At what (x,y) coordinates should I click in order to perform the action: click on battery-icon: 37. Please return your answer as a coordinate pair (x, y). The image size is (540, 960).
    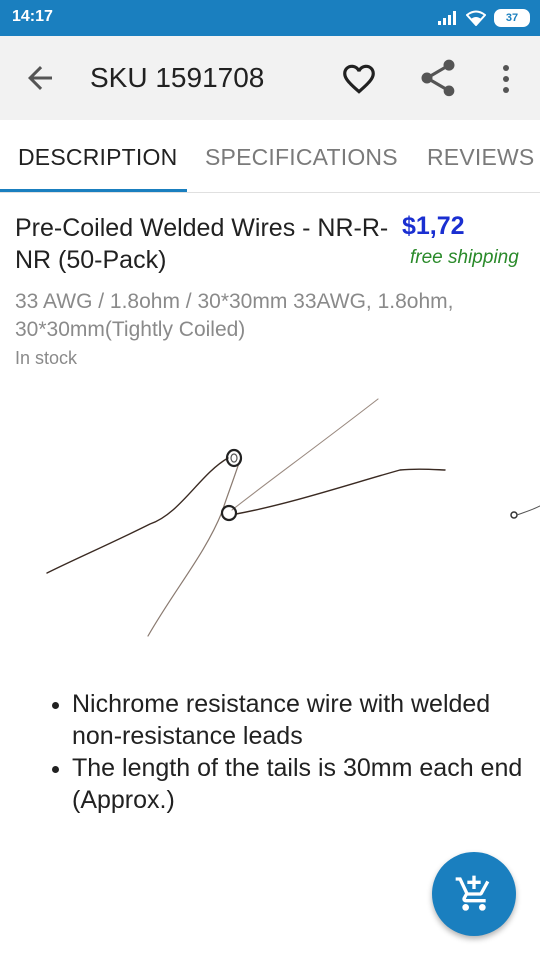
    Looking at the image, I should click on (512, 18).